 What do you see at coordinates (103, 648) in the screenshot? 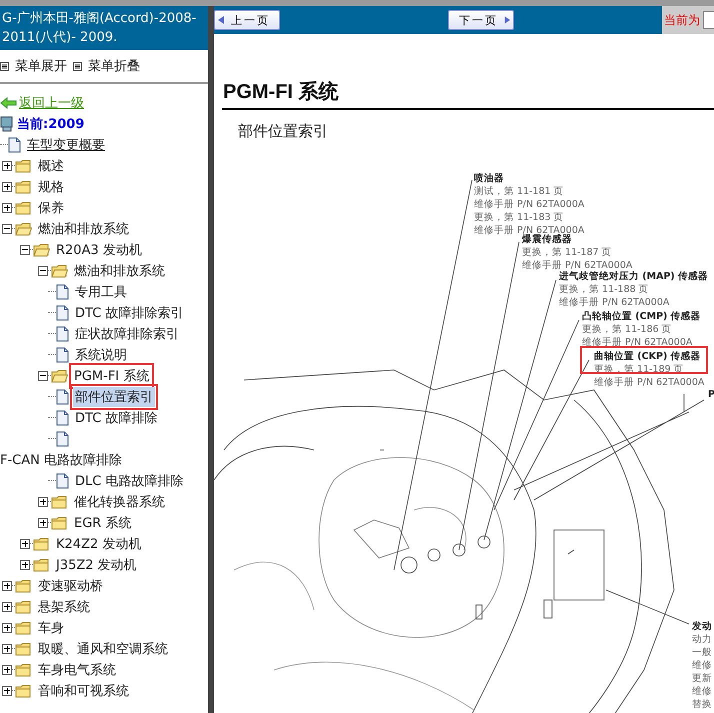
I see `tree-item: 取暖、通风和空调系统` at bounding box center [103, 648].